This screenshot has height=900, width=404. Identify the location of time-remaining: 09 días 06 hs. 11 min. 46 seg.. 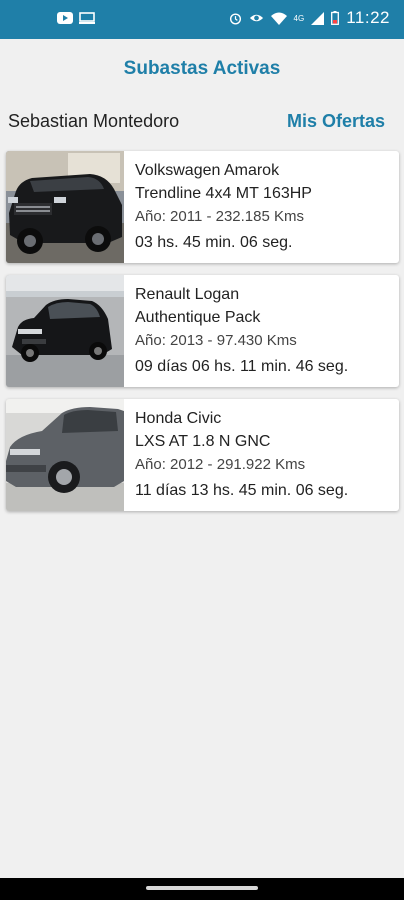
(242, 366).